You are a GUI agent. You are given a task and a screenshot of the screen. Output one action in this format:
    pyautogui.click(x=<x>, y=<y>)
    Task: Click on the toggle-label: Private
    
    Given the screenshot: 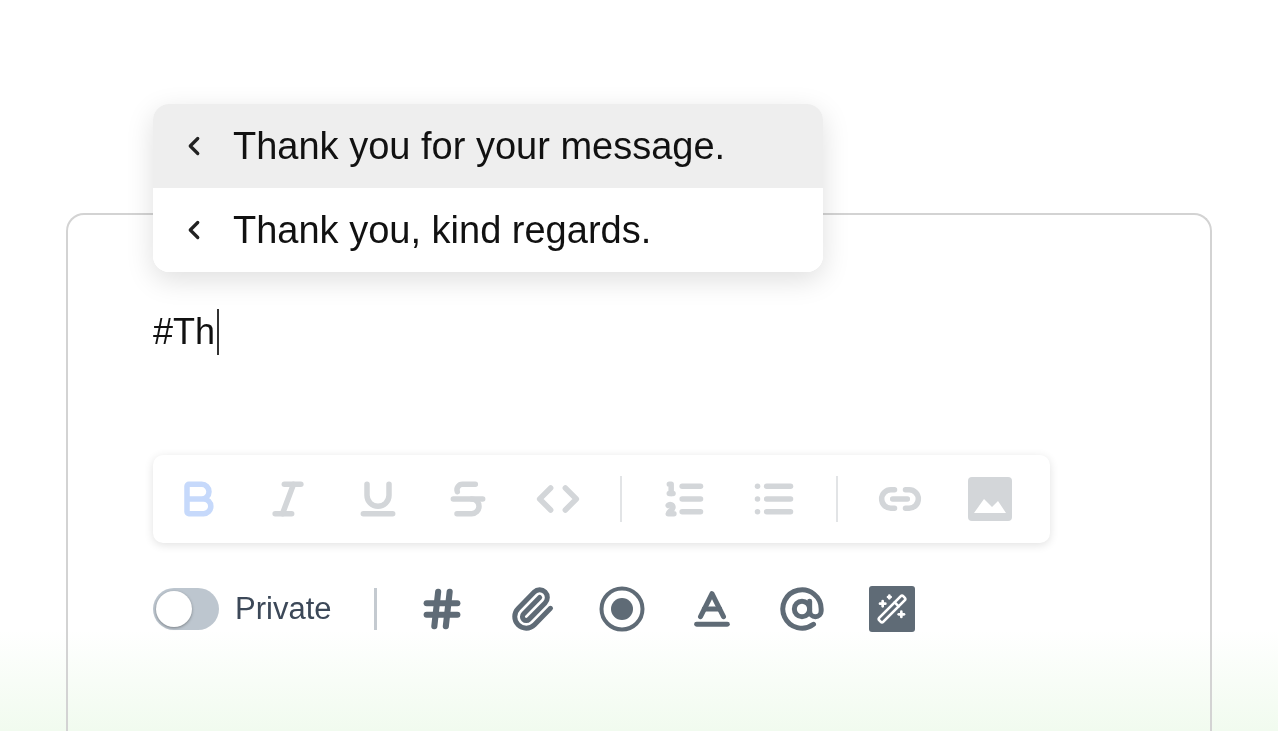 What is the action you would take?
    pyautogui.click(x=283, y=609)
    